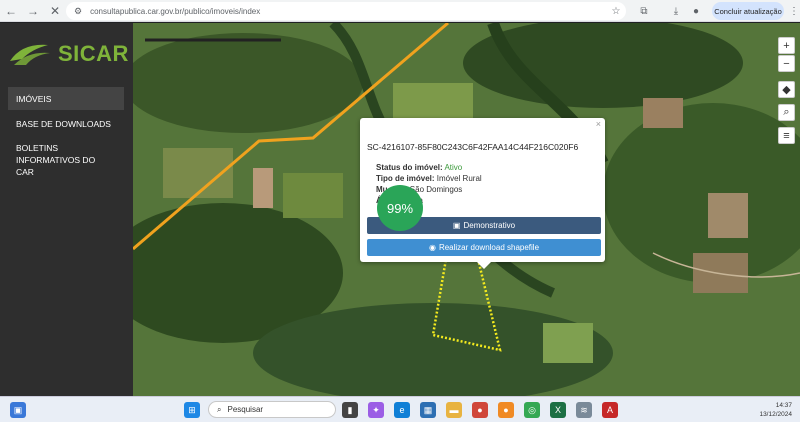 The height and width of the screenshot is (422, 800). I want to click on widgets-icon: ▣, so click(18, 410).